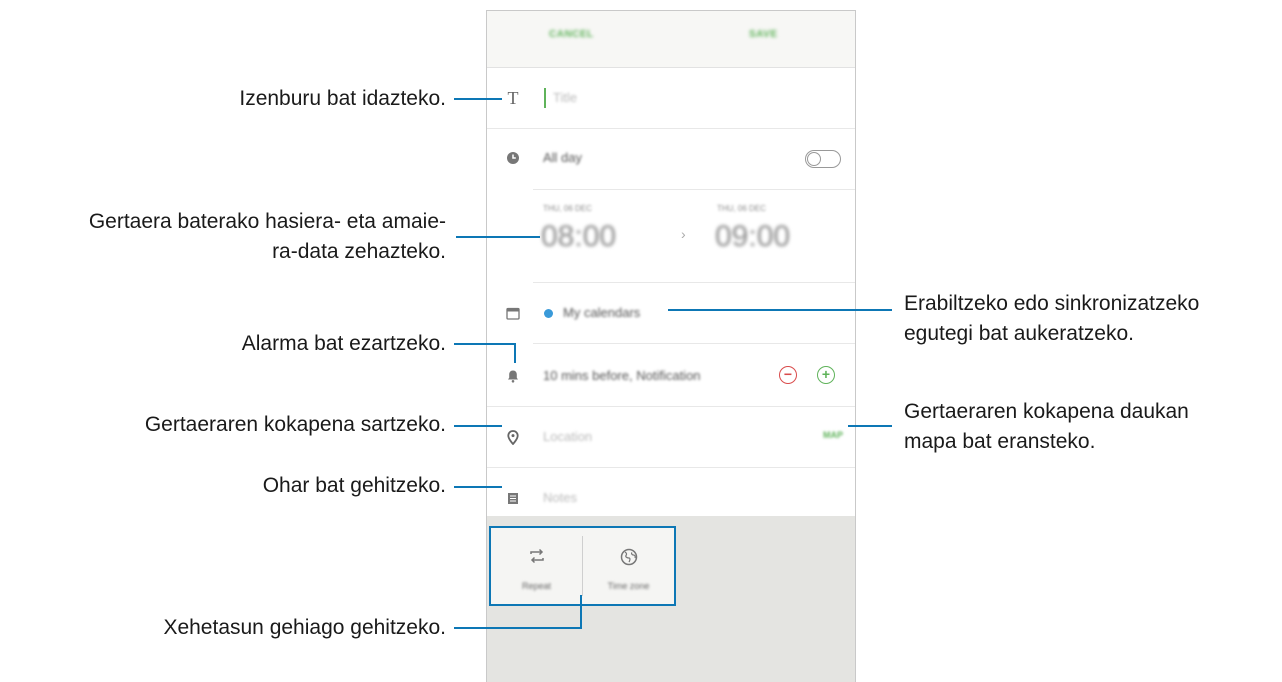  What do you see at coordinates (478, 487) in the screenshot?
I see `callout-line-note` at bounding box center [478, 487].